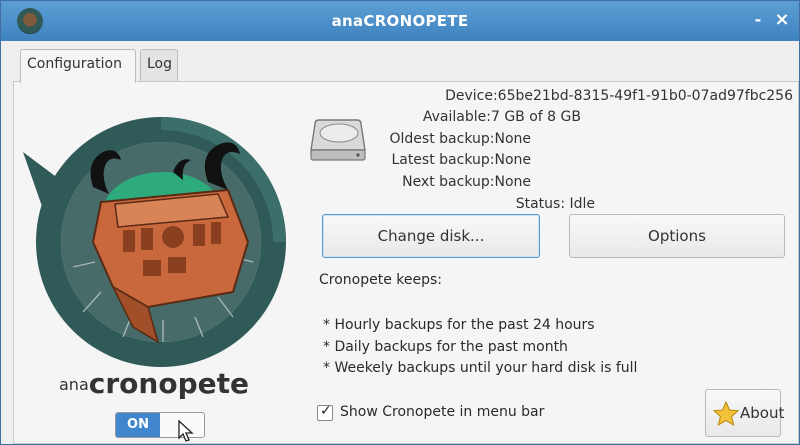  Describe the element at coordinates (459, 325) in the screenshot. I see `list-item: * Hourly backups for the past 24 hours` at that location.